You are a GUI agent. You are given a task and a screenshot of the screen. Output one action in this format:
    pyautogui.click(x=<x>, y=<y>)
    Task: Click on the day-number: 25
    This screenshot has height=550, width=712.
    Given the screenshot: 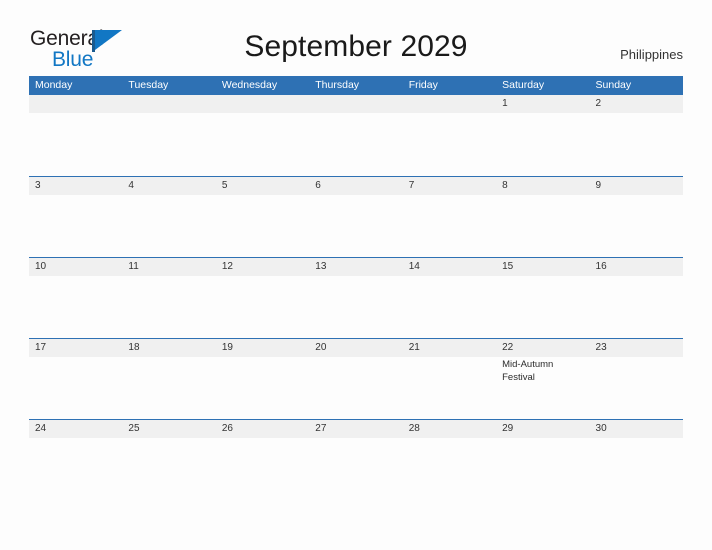 What is the action you would take?
    pyautogui.click(x=168, y=429)
    